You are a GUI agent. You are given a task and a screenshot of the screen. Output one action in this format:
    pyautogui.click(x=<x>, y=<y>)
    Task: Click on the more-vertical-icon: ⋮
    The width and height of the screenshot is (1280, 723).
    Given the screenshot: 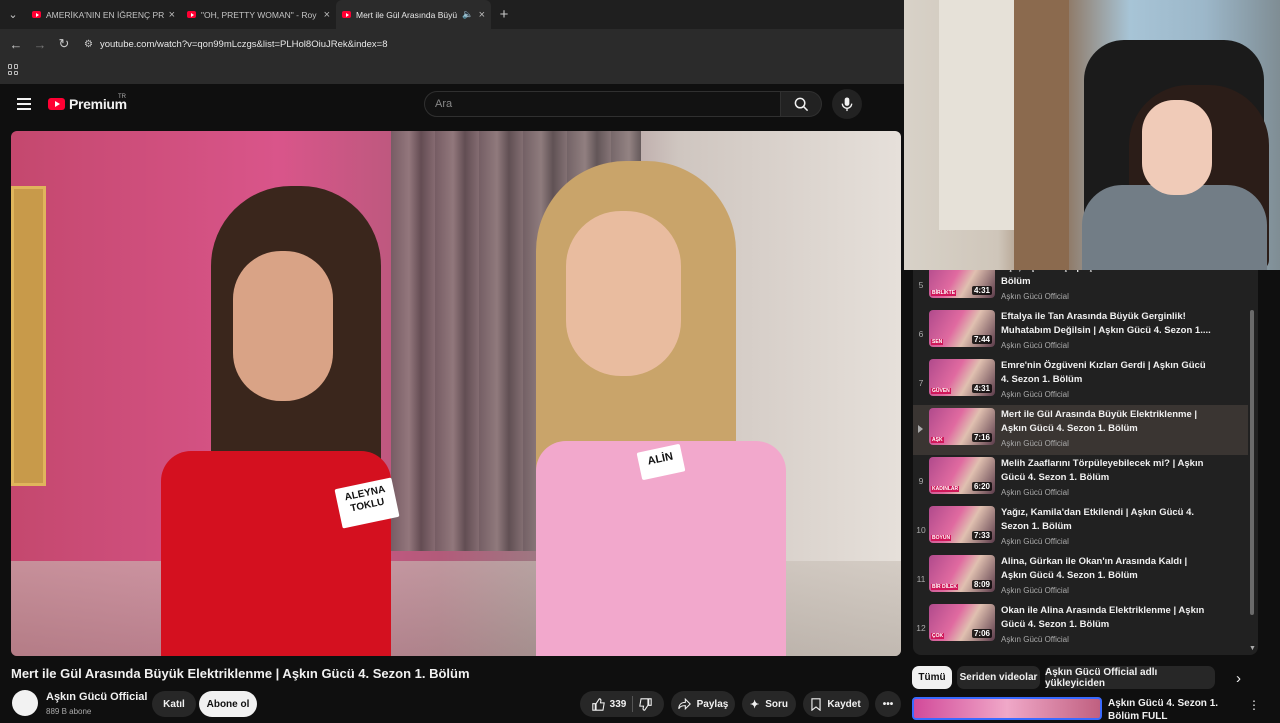 What is the action you would take?
    pyautogui.click(x=1254, y=705)
    